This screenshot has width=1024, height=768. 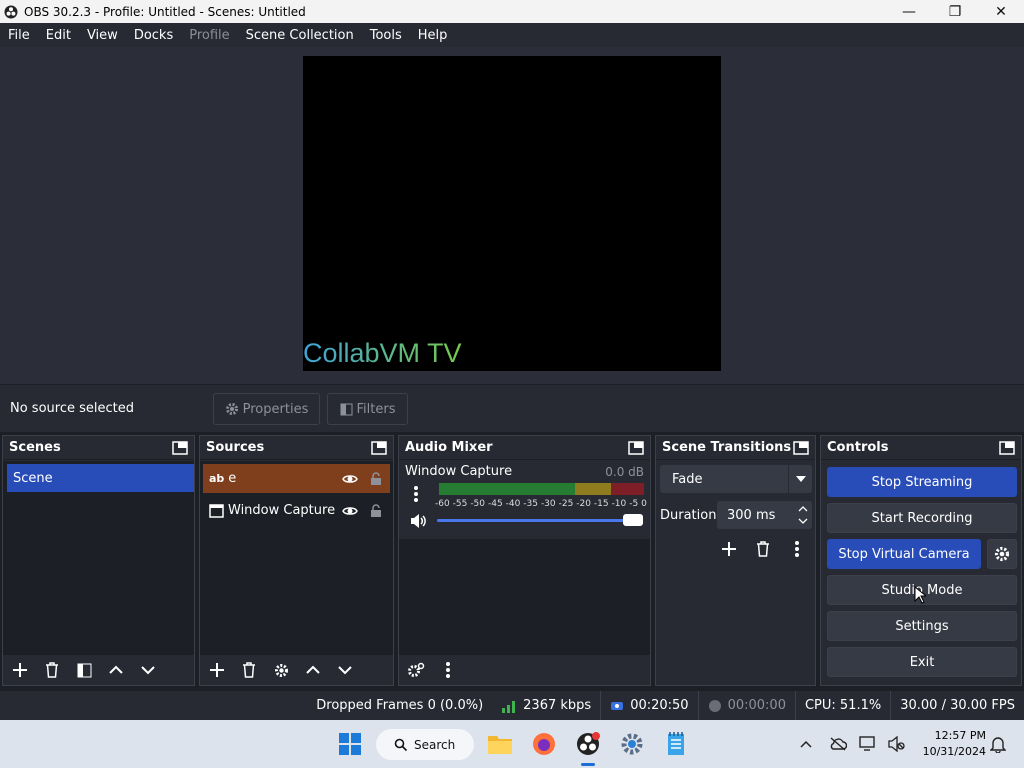 I want to click on bitrate-label: 2367 kbps, so click(x=557, y=705).